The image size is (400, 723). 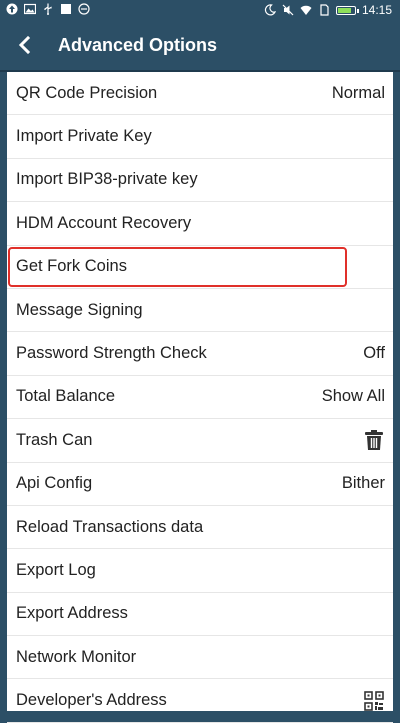 I want to click on sim-icon, so click(x=324, y=10).